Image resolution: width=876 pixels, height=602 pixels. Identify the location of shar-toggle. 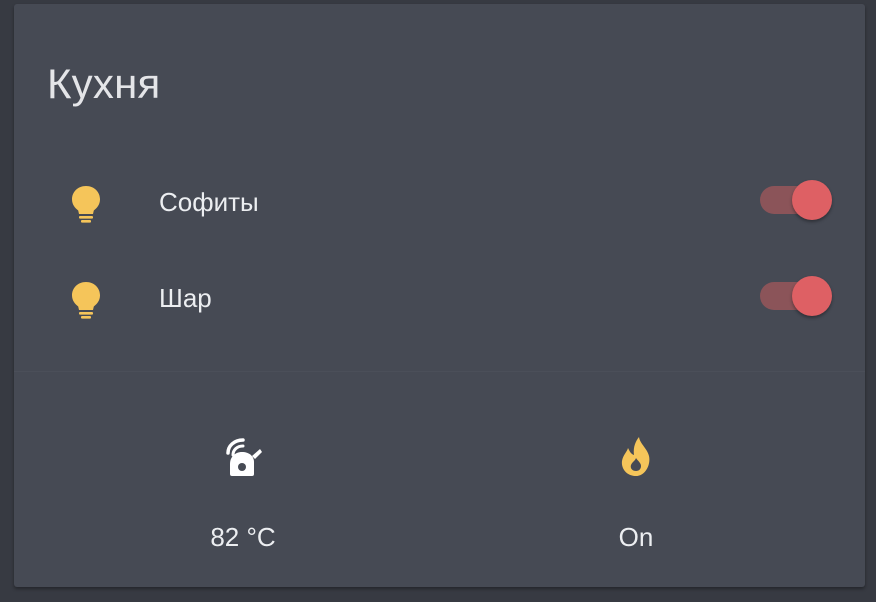
(797, 296).